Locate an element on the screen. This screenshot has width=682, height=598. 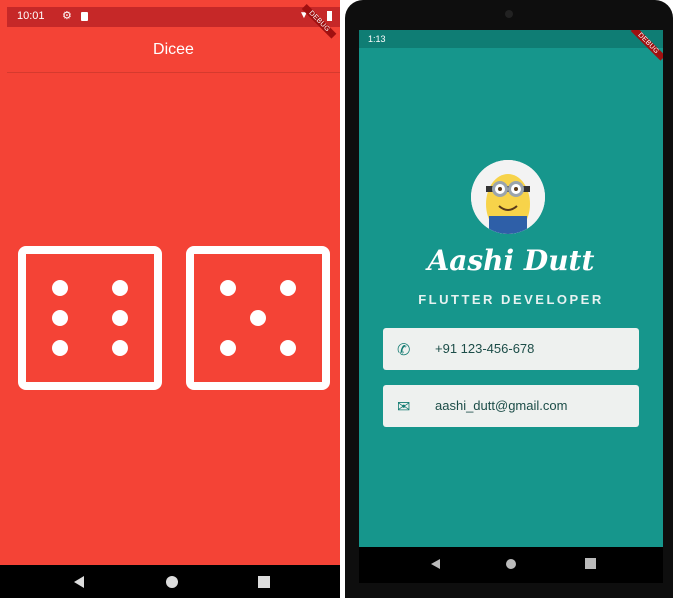
profile-subtitle: FLUTTER DEVELOPER is located at coordinates (511, 299).